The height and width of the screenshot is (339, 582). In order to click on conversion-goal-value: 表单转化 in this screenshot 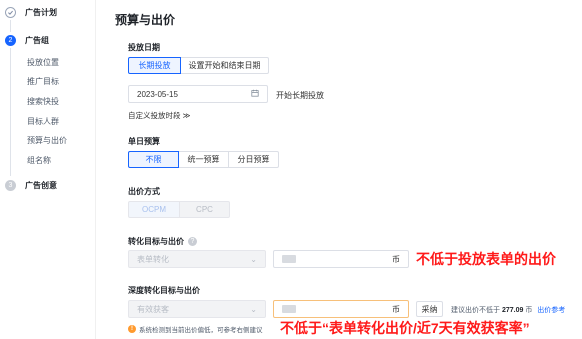, I will do `click(153, 259)`.